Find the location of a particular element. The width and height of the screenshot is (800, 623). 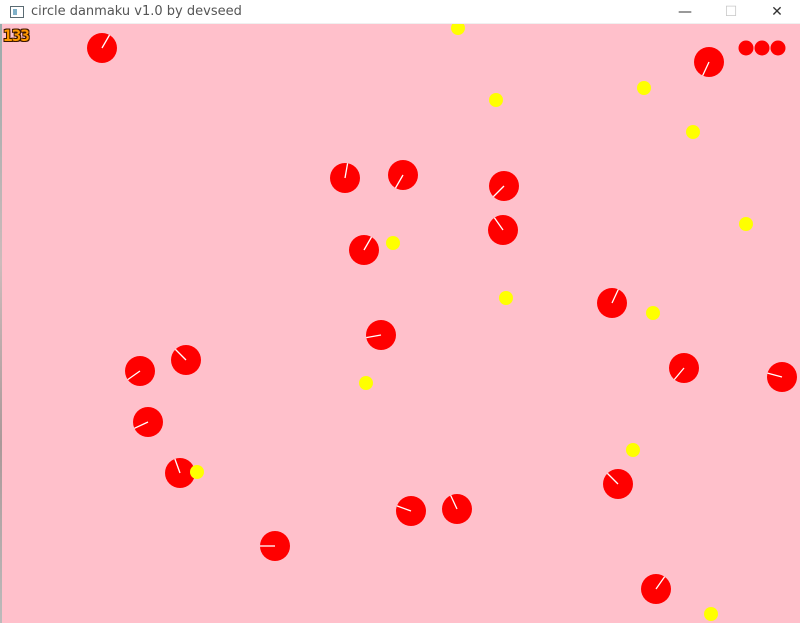

window-controls: — ☐ ✕ is located at coordinates (731, 12).